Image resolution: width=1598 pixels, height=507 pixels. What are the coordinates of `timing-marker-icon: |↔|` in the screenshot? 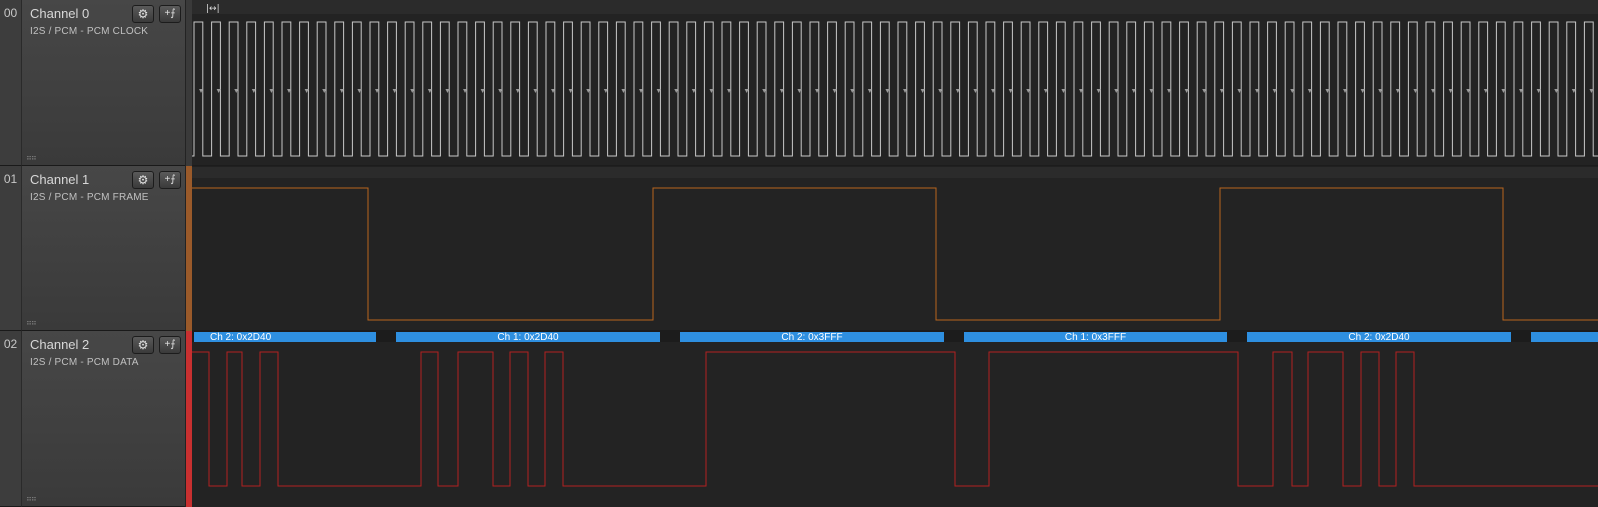 It's located at (213, 9).